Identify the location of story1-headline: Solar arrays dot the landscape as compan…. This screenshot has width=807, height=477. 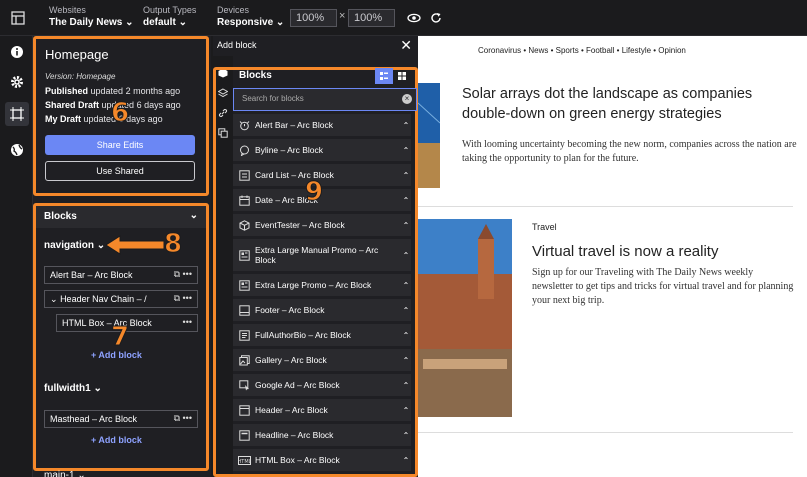
(627, 104).